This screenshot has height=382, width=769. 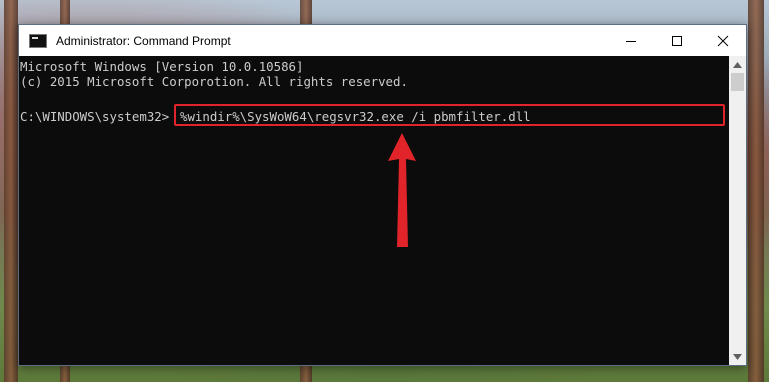 I want to click on scroll-up-button, so click(x=737, y=64).